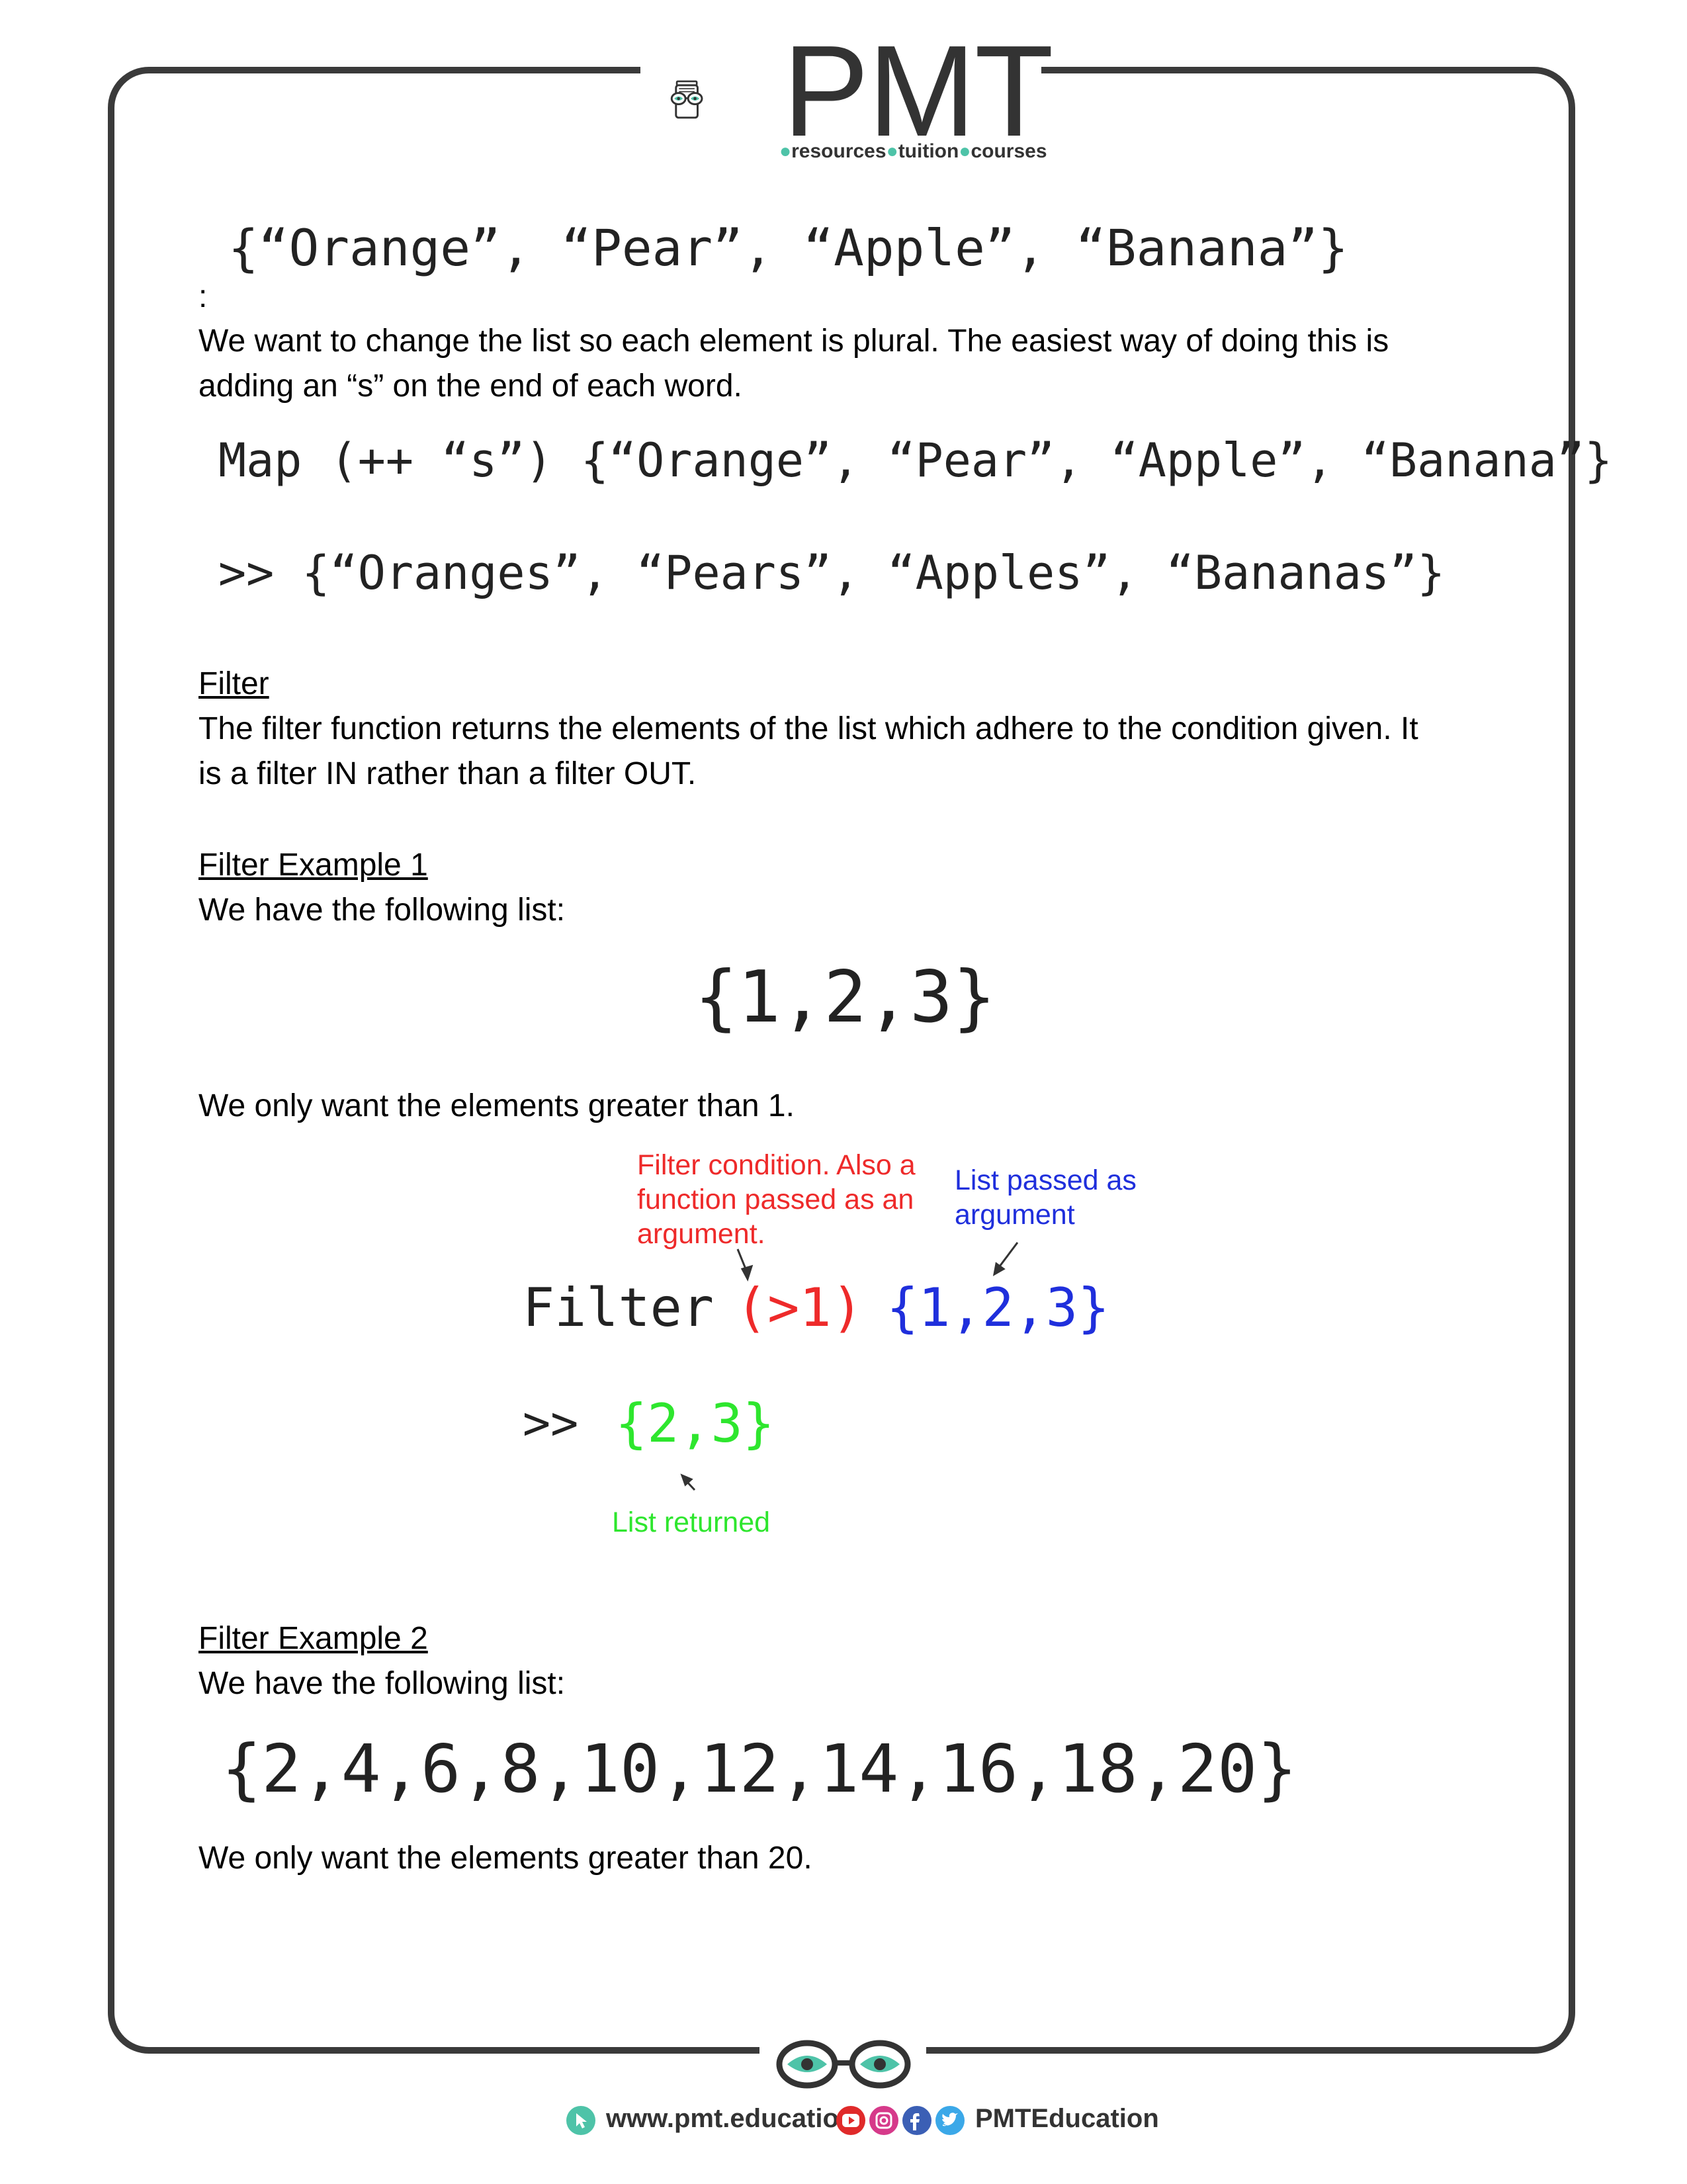 This screenshot has width=1687, height=2184. I want to click on example2-intro: We have the following list:, so click(382, 1684).